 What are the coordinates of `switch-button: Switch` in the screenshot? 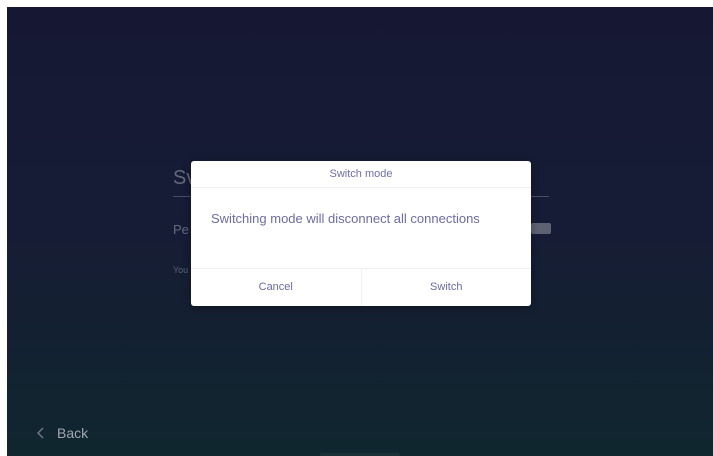 It's located at (446, 287).